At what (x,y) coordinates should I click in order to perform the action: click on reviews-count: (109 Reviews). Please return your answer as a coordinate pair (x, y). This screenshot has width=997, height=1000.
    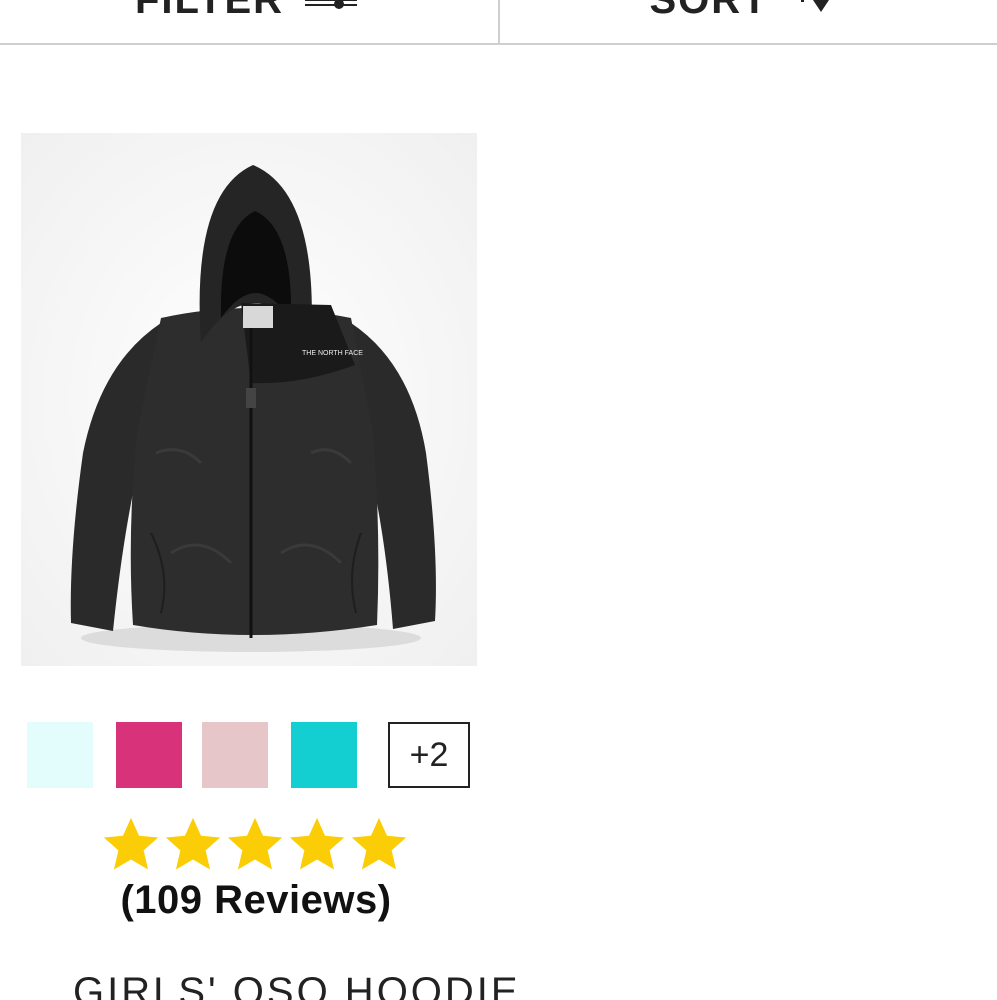
    Looking at the image, I should click on (256, 900).